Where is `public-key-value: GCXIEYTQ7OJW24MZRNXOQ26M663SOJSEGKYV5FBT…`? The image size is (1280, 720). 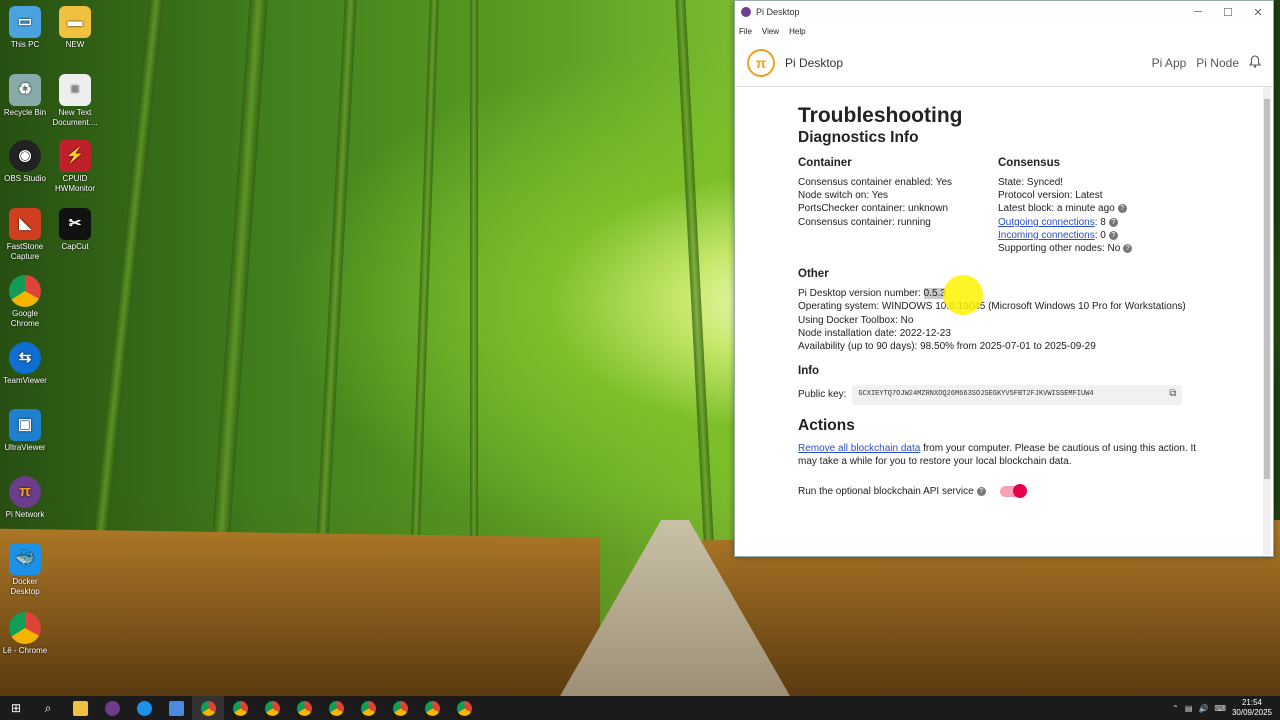
public-key-value: GCXIEYTQ7OJW24MZRNXOQ26M663SOJSEGKYV5FBT… is located at coordinates (976, 394).